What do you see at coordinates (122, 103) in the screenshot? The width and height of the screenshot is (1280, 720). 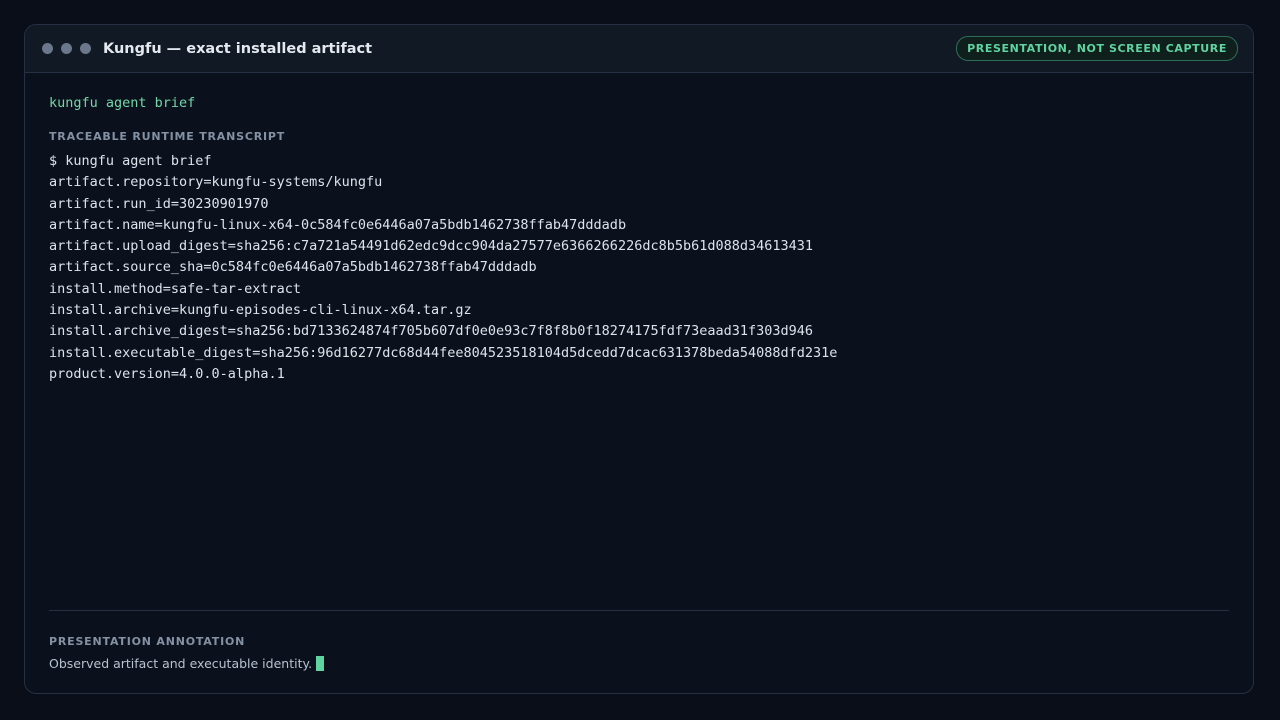 I see `command-heading: kungfu agent brief` at bounding box center [122, 103].